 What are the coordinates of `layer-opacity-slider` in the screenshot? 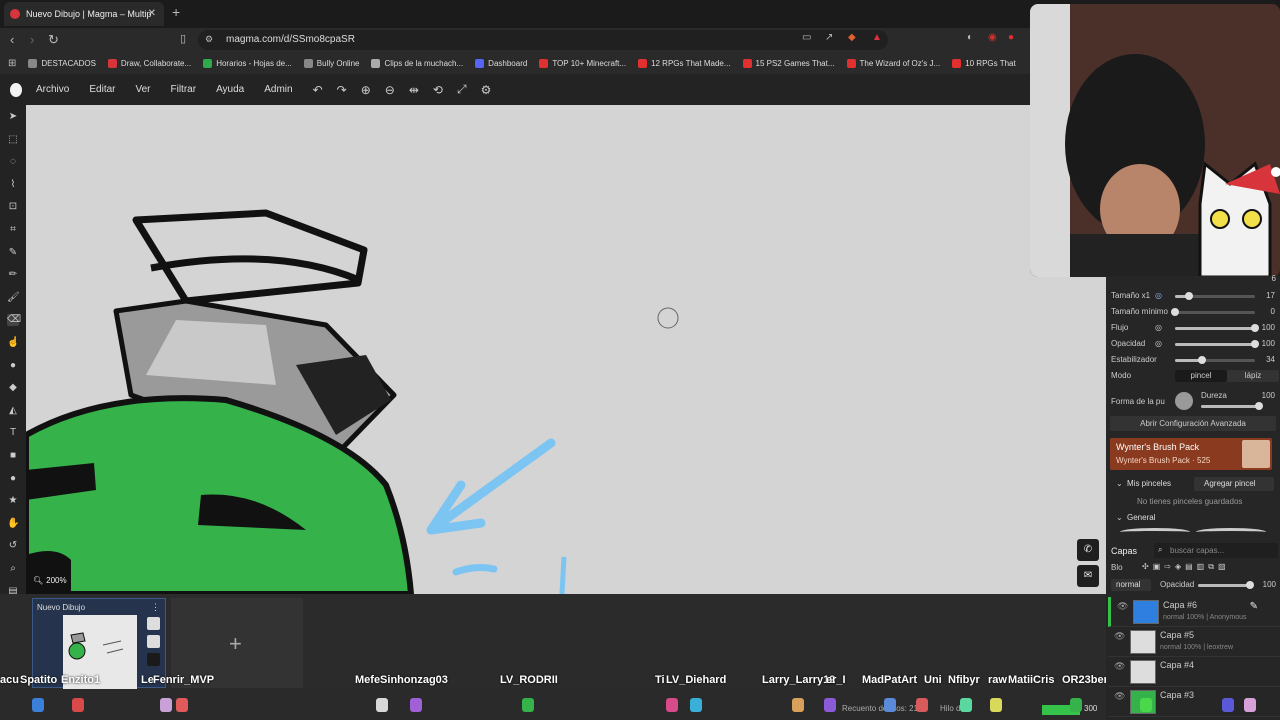 It's located at (1226, 585).